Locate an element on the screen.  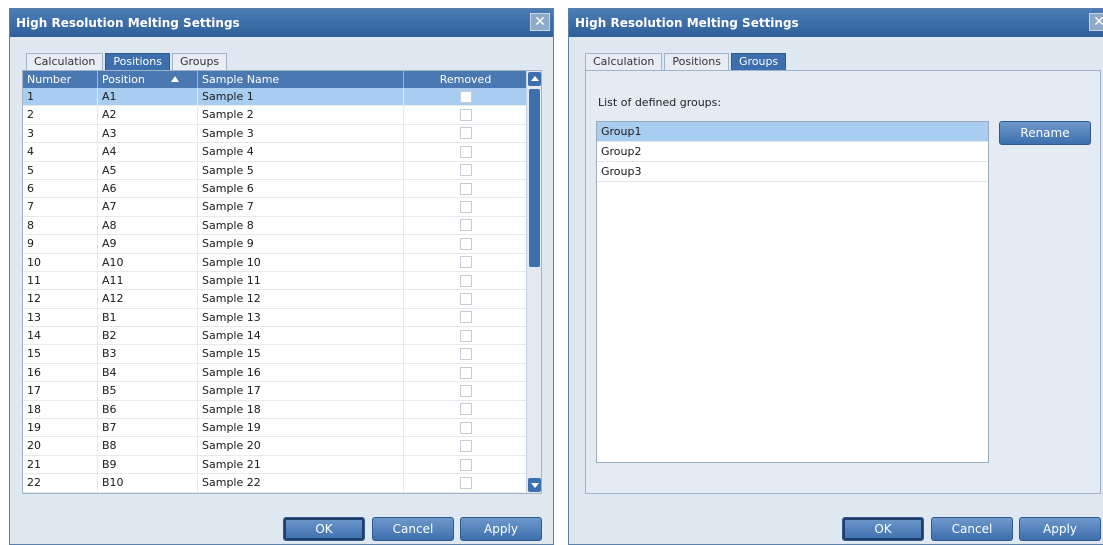
table-row: 16 B4 Sample 16 is located at coordinates (275, 373).